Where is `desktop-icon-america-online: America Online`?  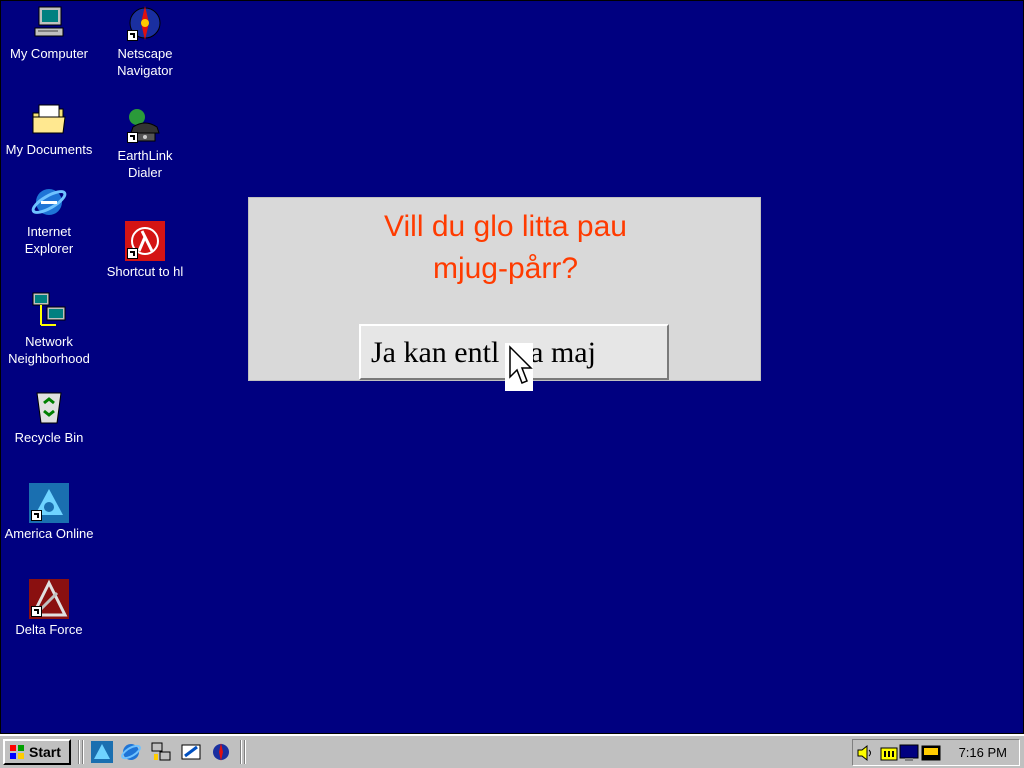
desktop-icon-america-online: America Online is located at coordinates (49, 512).